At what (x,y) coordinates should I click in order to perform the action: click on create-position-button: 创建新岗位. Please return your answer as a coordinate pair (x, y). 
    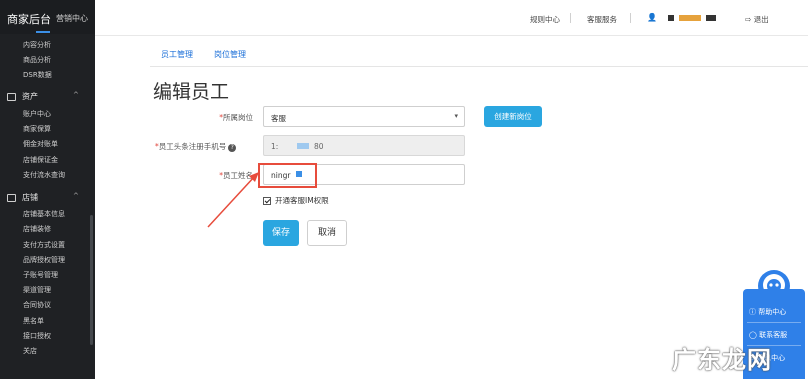
    Looking at the image, I should click on (513, 116).